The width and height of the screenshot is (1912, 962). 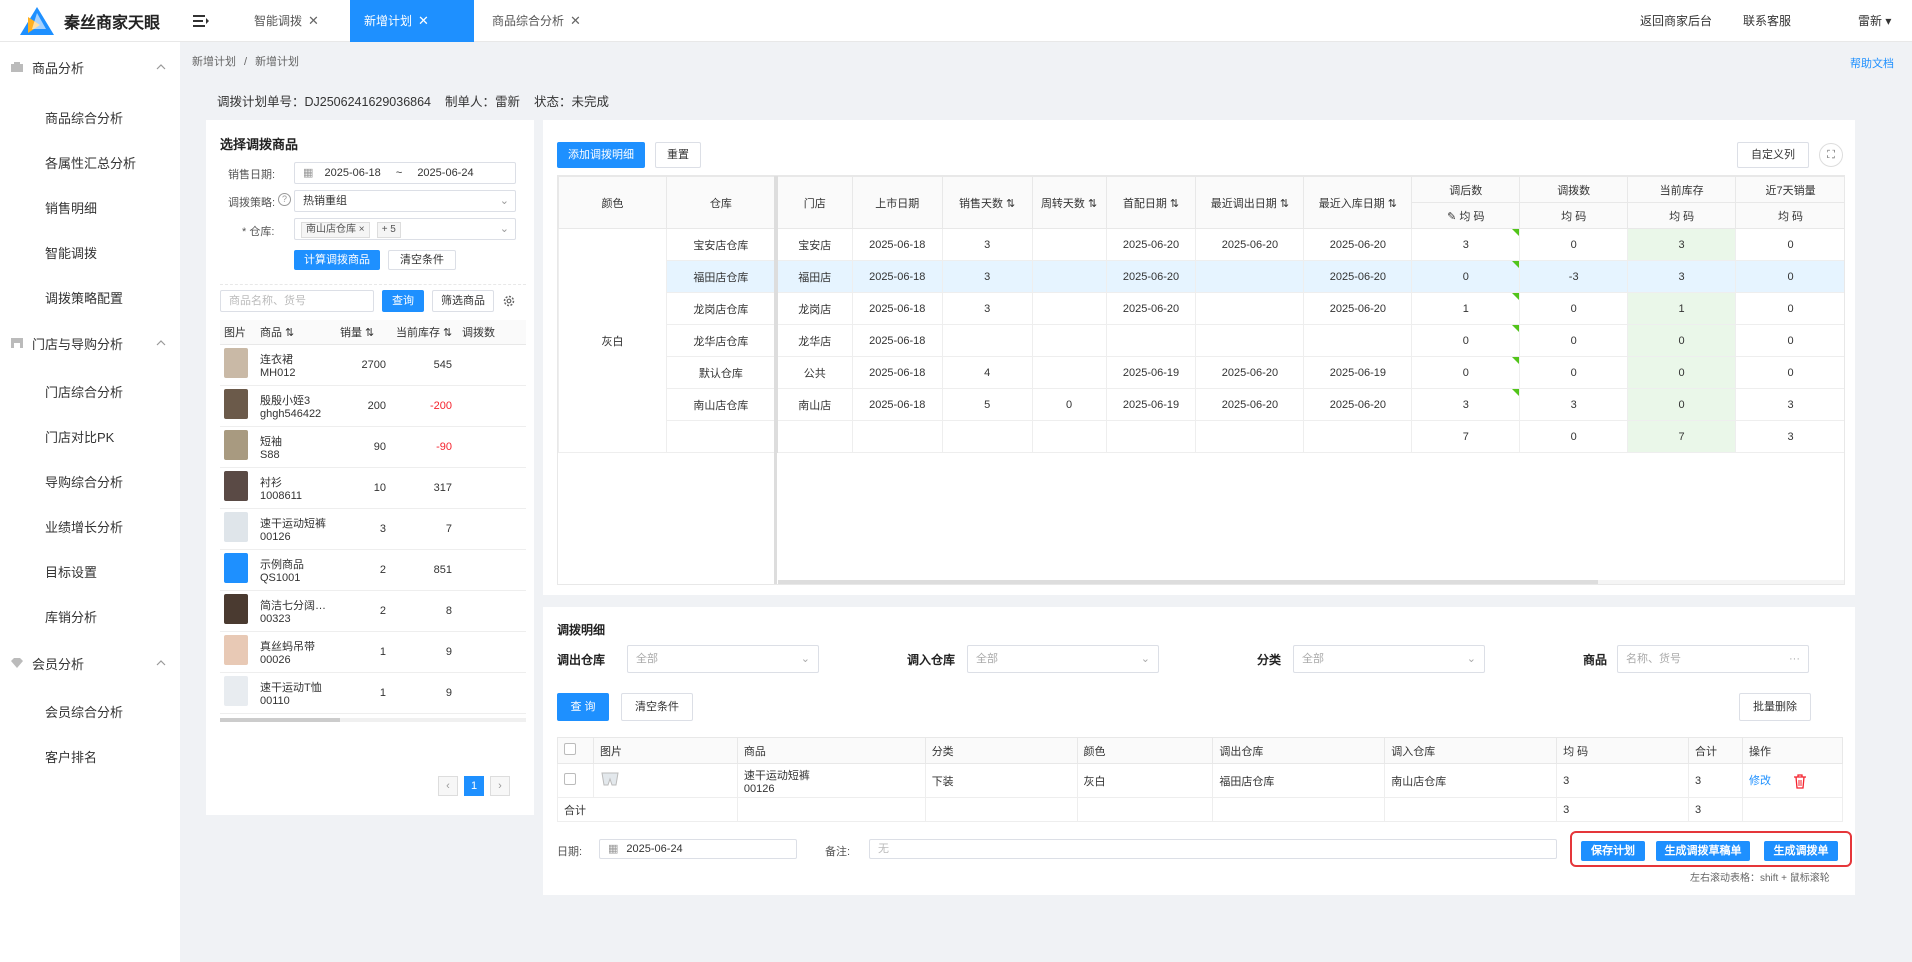 I want to click on sidebar-item: 客户排名, so click(x=71, y=756).